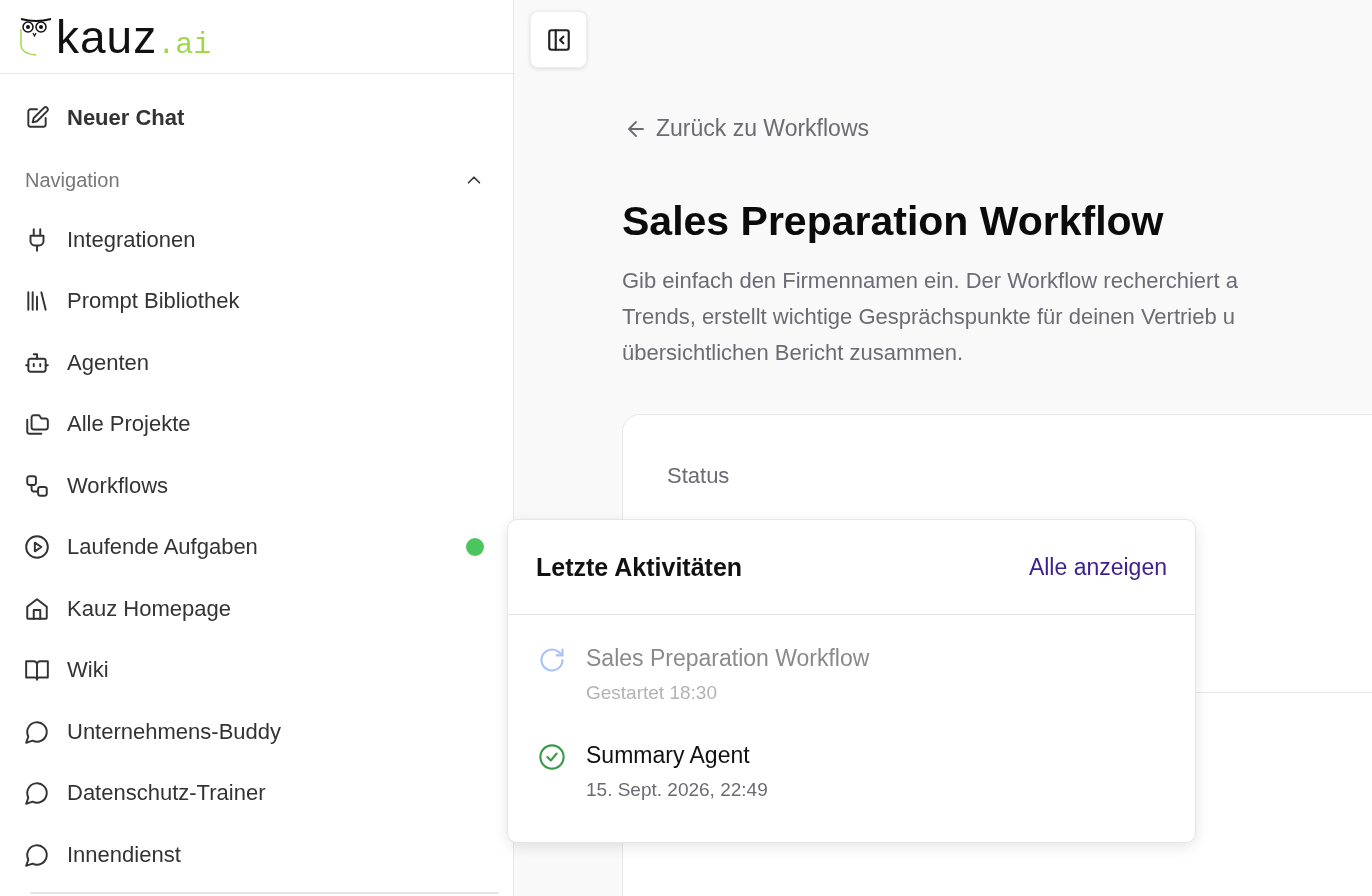  I want to click on refresh-icon, so click(552, 660).